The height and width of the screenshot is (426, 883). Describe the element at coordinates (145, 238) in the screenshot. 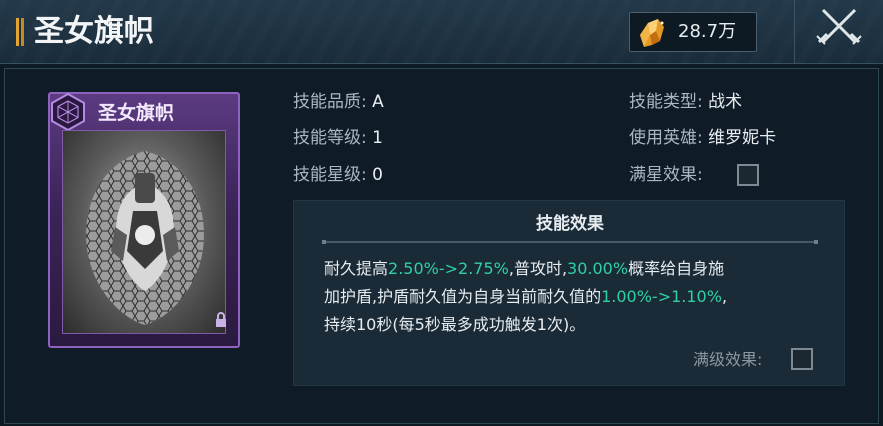

I see `shield-emblem-art` at that location.